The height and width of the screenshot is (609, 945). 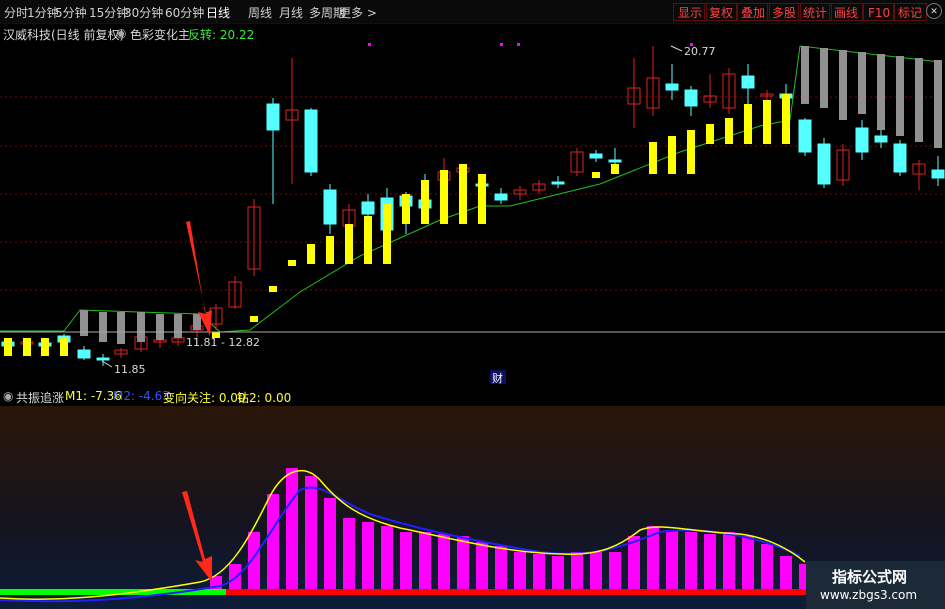 What do you see at coordinates (497, 378) in the screenshot?
I see `finance-badge: 财` at bounding box center [497, 378].